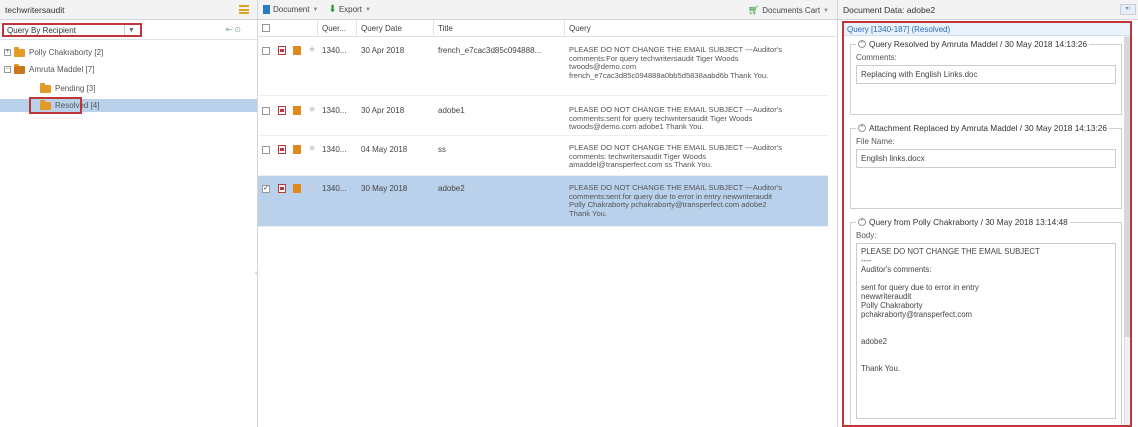 The image size is (1138, 427). I want to click on tree-item-polly: + Polly Chakraborty [2], so click(53, 52).